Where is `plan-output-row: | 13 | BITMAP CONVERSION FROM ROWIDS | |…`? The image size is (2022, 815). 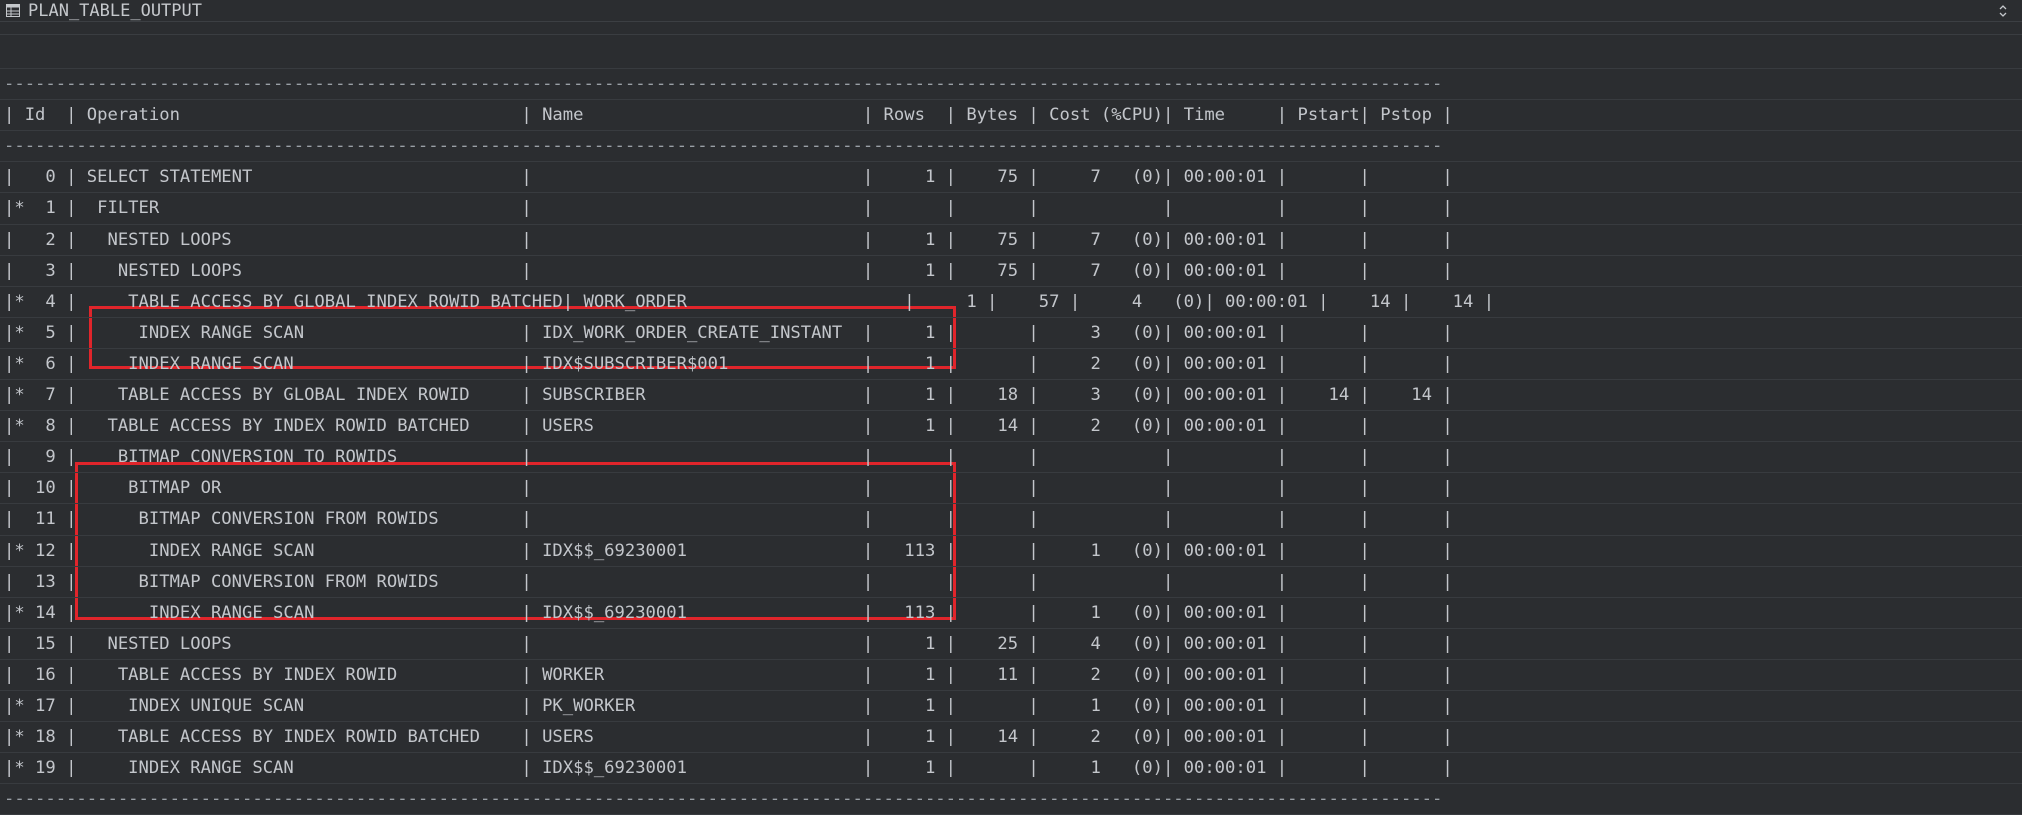
plan-output-row: | 13 | BITMAP CONVERSION FROM ROWIDS | |… is located at coordinates (1011, 582).